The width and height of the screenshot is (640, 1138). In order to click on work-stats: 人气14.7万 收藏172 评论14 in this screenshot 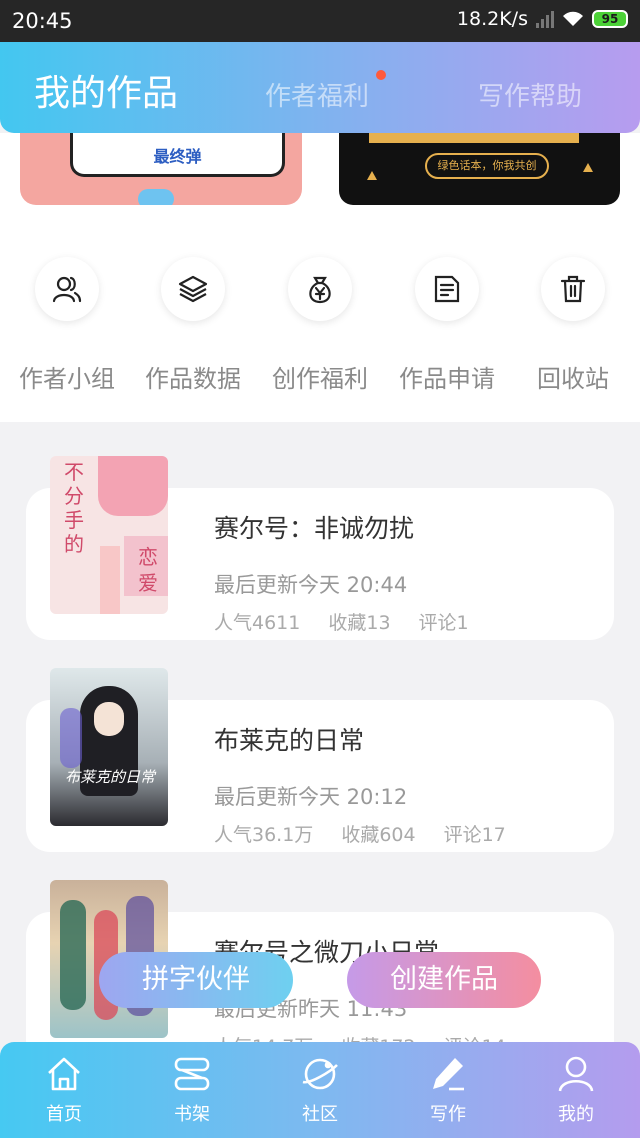, I will do `click(374, 1037)`.